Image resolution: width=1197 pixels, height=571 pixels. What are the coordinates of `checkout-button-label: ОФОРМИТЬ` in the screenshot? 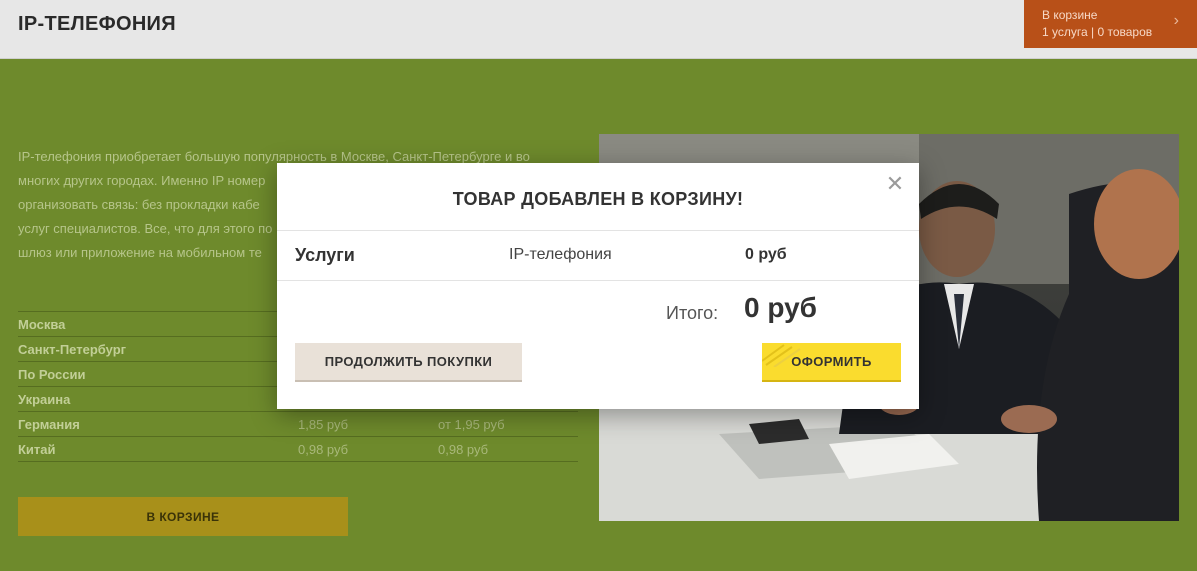 It's located at (831, 361).